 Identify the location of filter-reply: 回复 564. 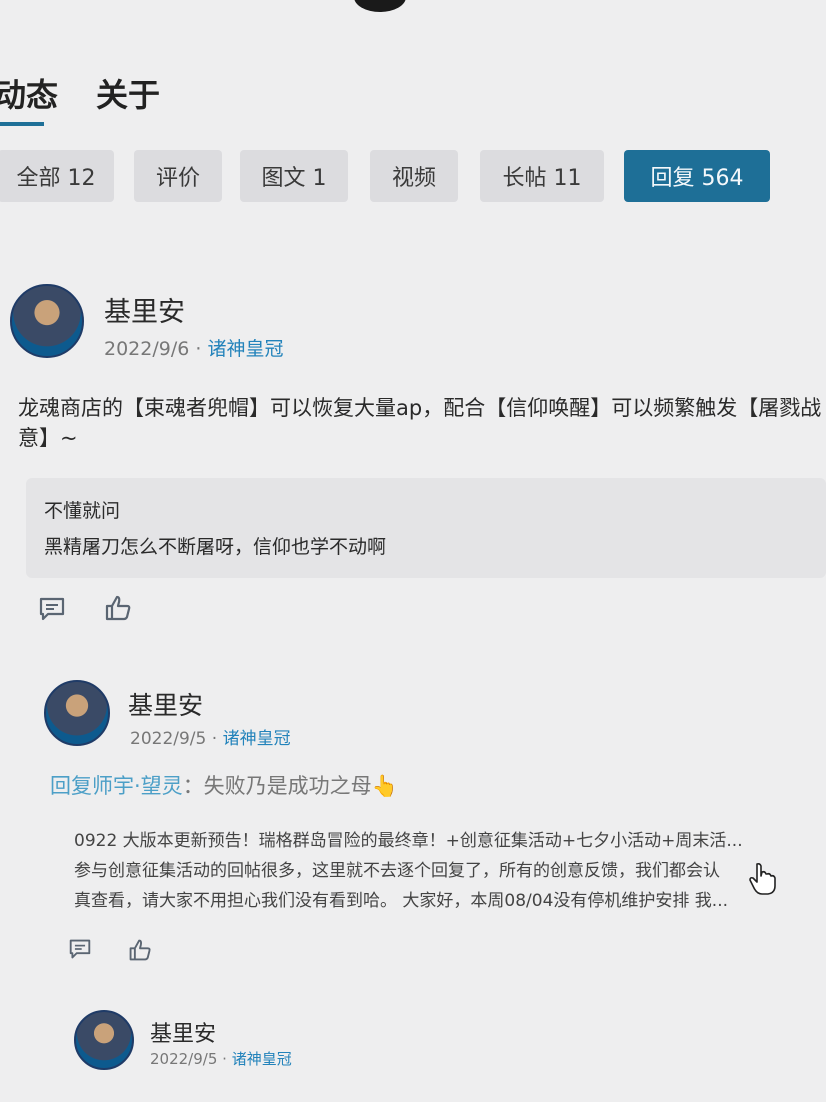
(697, 176).